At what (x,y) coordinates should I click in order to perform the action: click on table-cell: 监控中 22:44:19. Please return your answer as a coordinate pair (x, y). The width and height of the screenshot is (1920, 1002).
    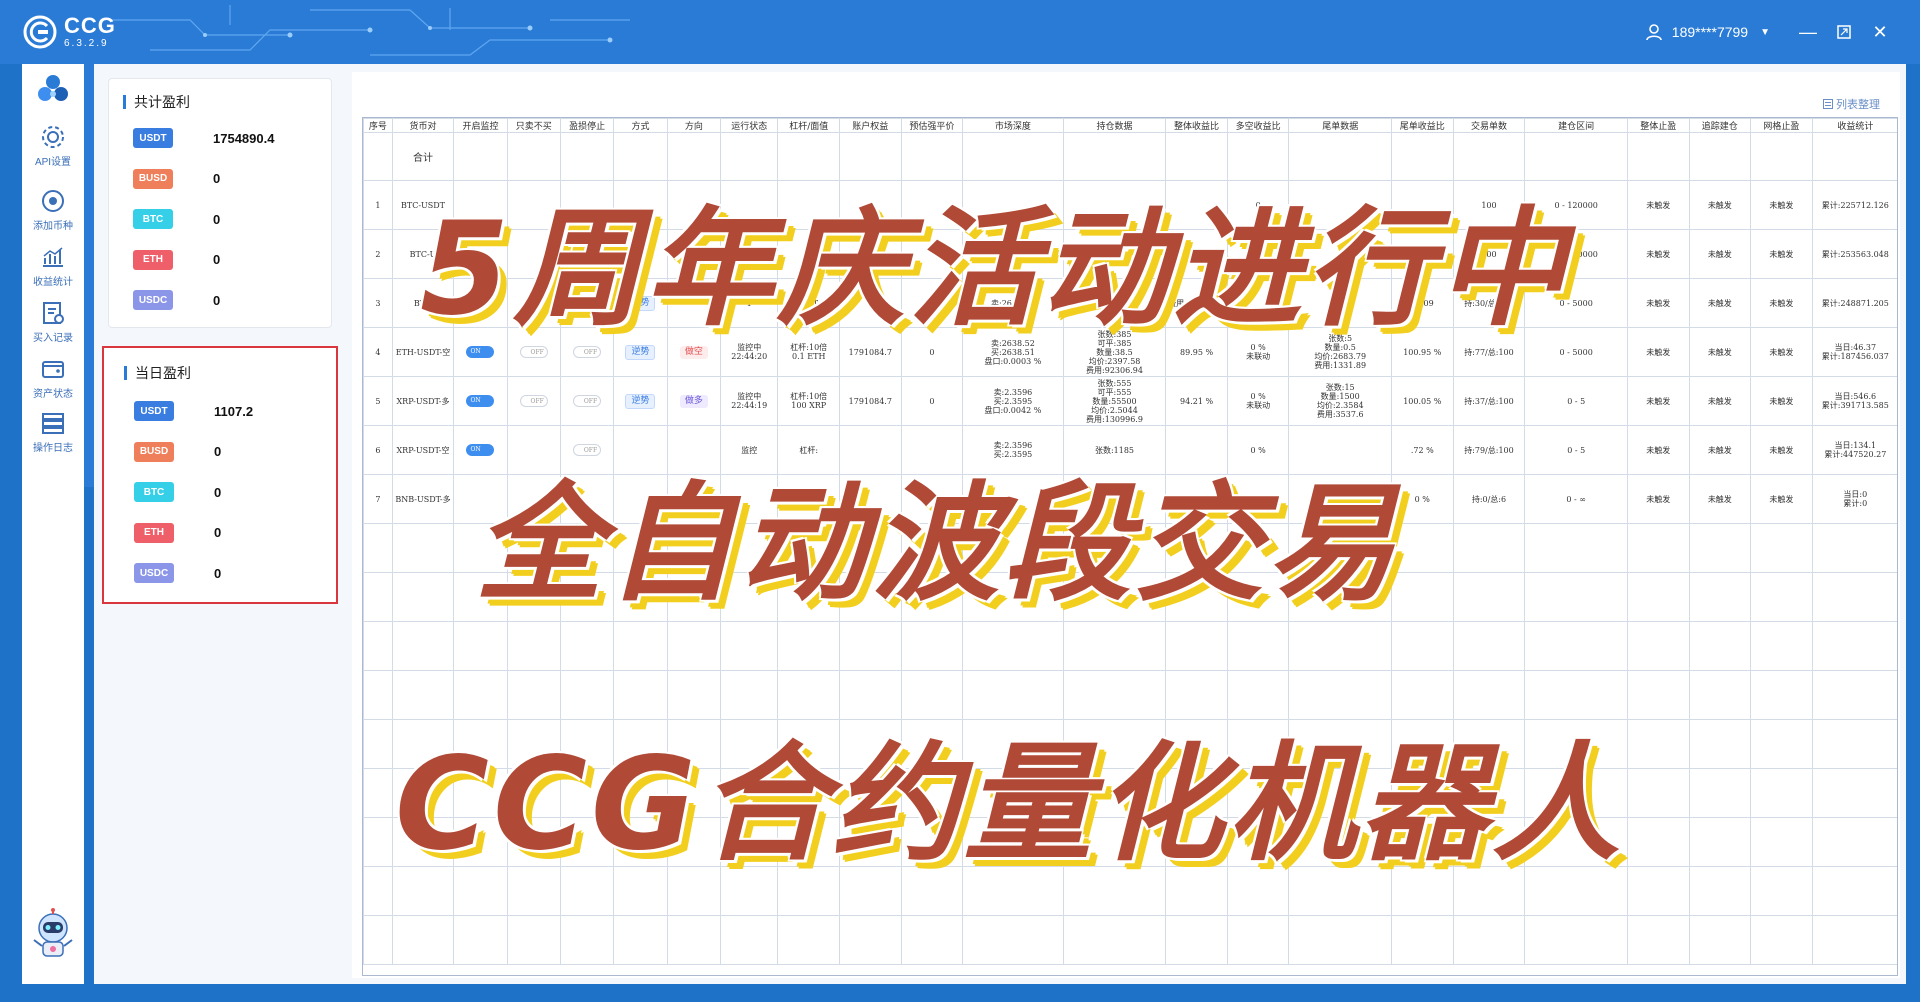
    Looking at the image, I should click on (749, 401).